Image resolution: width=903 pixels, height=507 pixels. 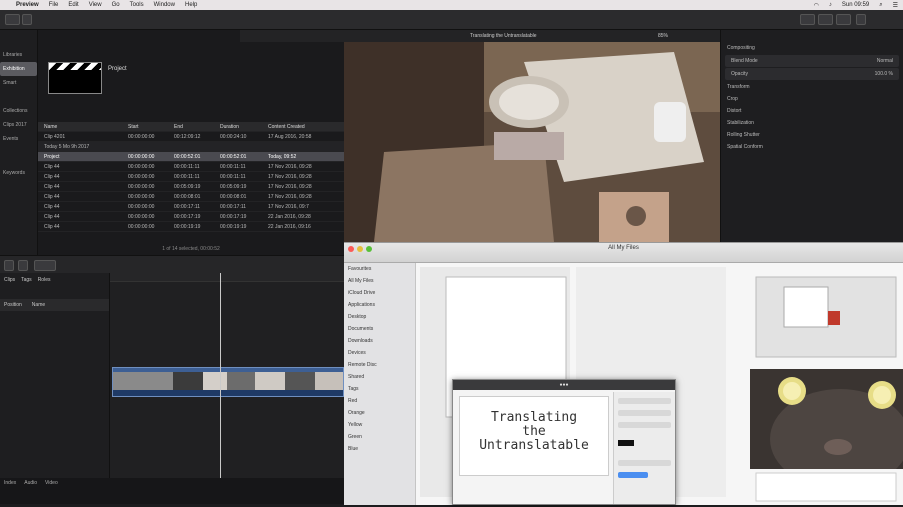 I want to click on color-swatch, so click(x=626, y=443).